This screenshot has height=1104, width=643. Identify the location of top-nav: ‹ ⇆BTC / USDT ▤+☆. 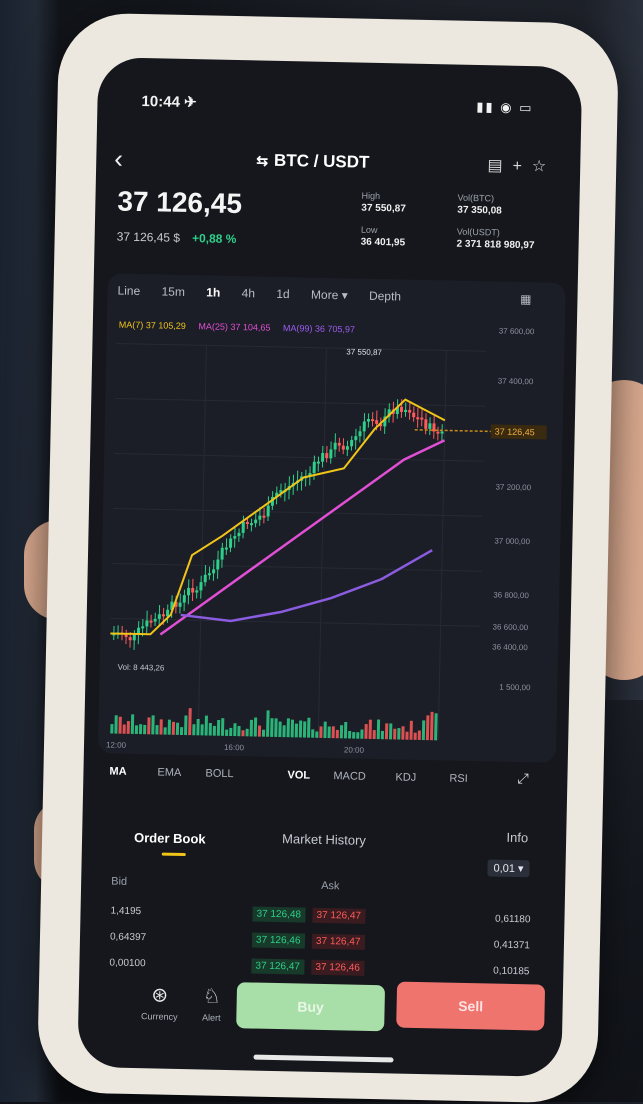
(338, 164).